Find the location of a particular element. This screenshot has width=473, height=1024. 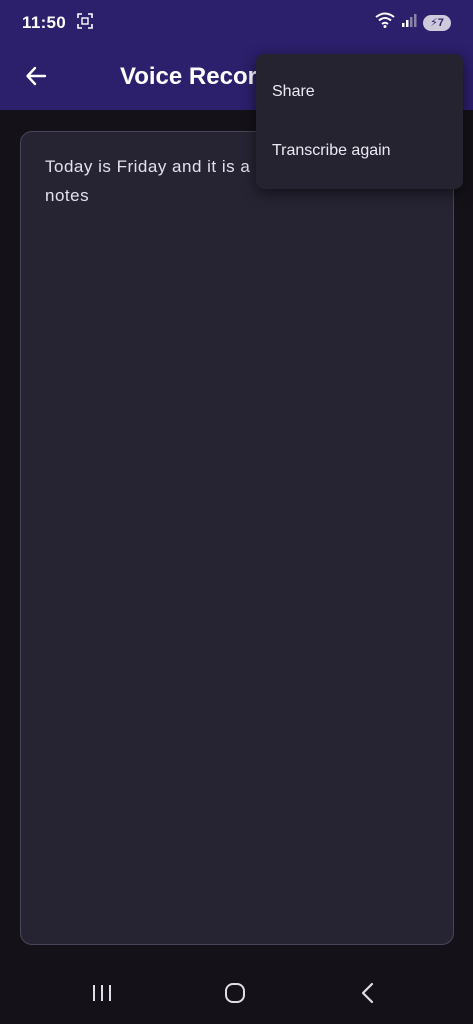

recents-button is located at coordinates (102, 995).